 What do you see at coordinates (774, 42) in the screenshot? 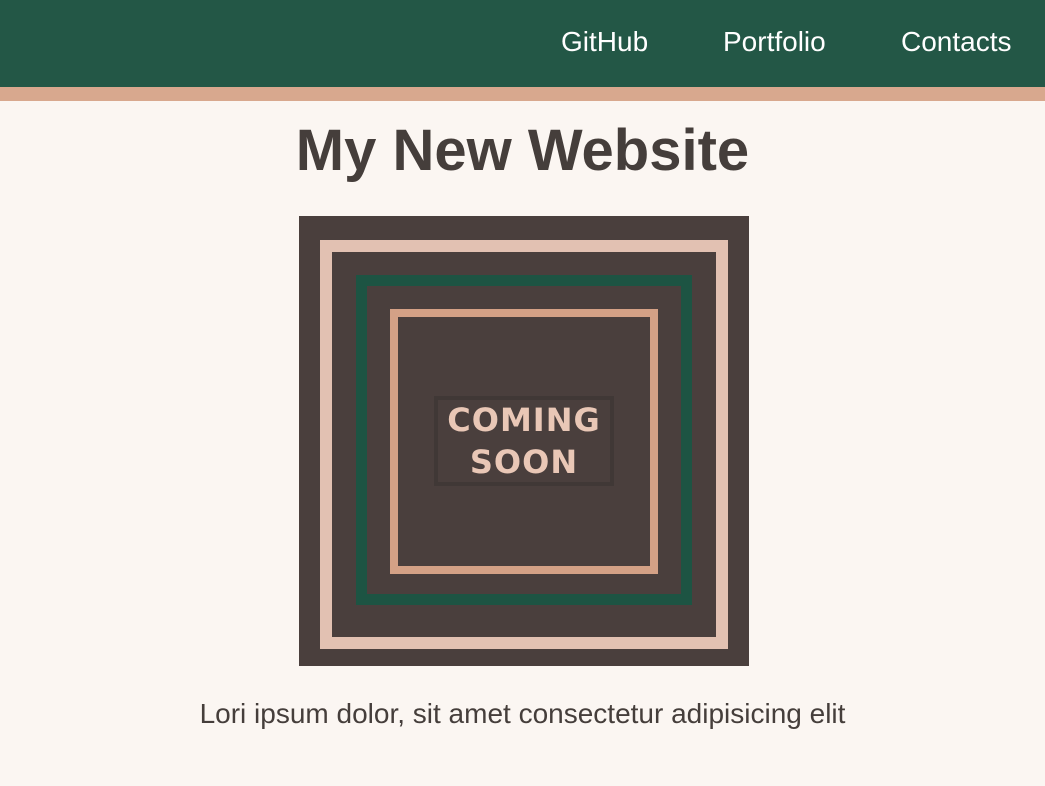
I see `nav-link-portfolio: Portfolio` at bounding box center [774, 42].